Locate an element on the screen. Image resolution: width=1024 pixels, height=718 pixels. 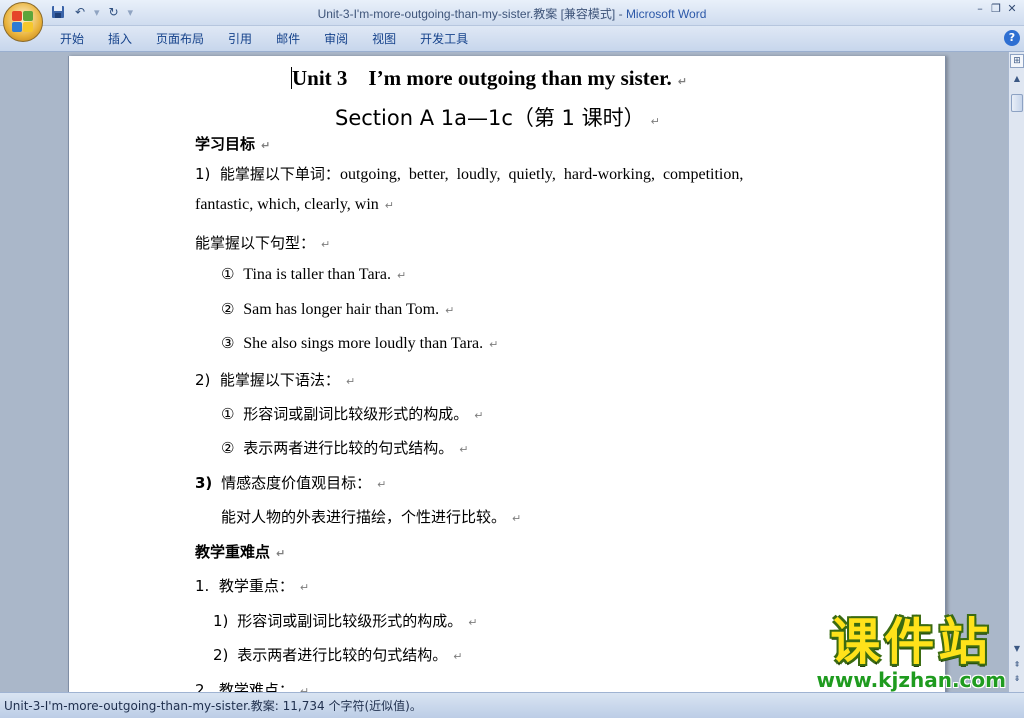
goals-heading-text: 学习目标 is located at coordinates (225, 144).